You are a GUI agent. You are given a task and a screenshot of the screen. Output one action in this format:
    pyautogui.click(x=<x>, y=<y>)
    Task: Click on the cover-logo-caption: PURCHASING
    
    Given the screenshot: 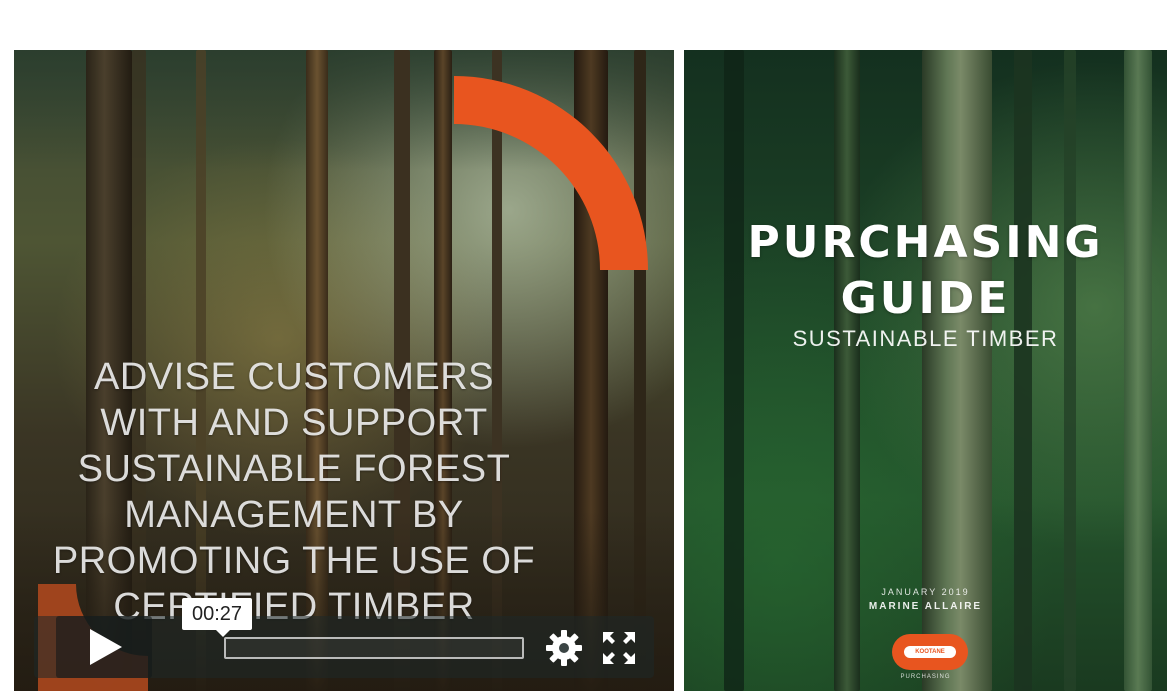 What is the action you would take?
    pyautogui.click(x=925, y=677)
    